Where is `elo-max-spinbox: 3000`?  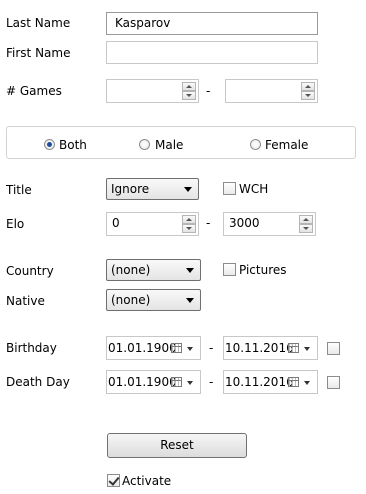
elo-max-spinbox: 3000 is located at coordinates (269, 224).